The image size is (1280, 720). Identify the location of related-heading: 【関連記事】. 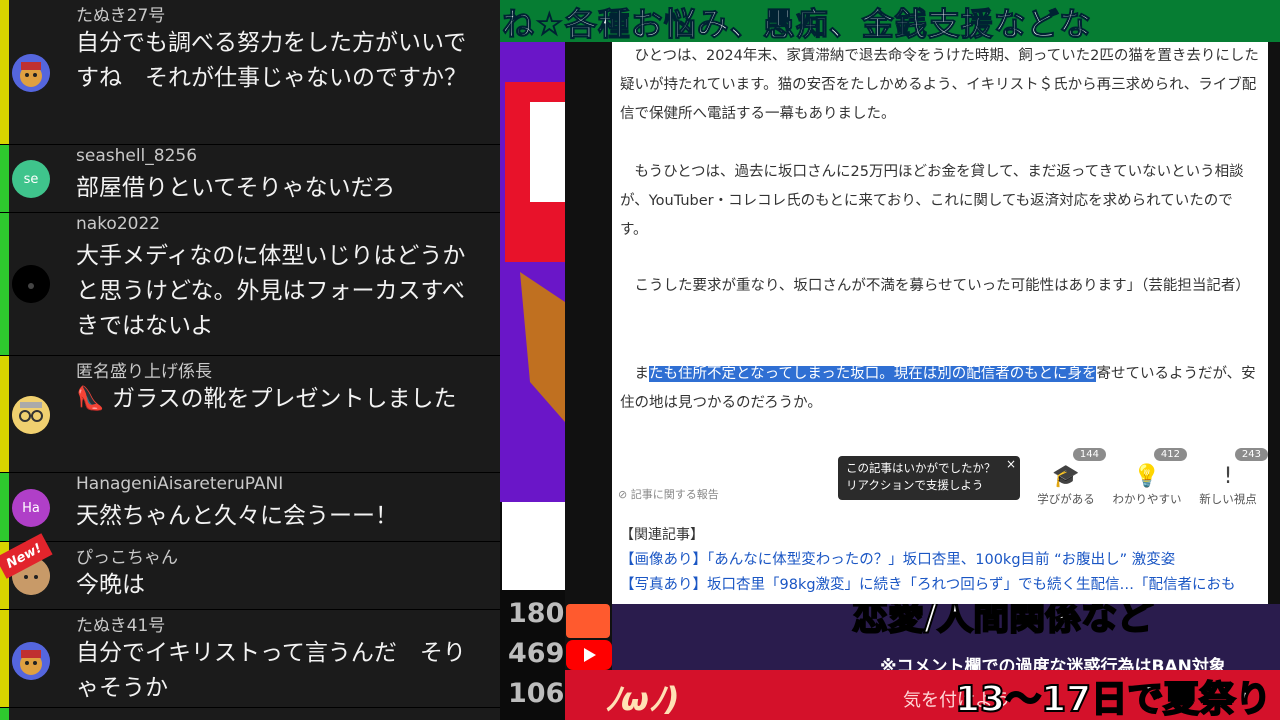
(662, 535).